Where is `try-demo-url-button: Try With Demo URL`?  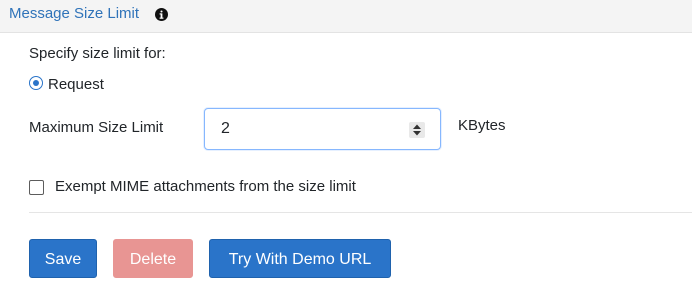 try-demo-url-button: Try With Demo URL is located at coordinates (300, 258).